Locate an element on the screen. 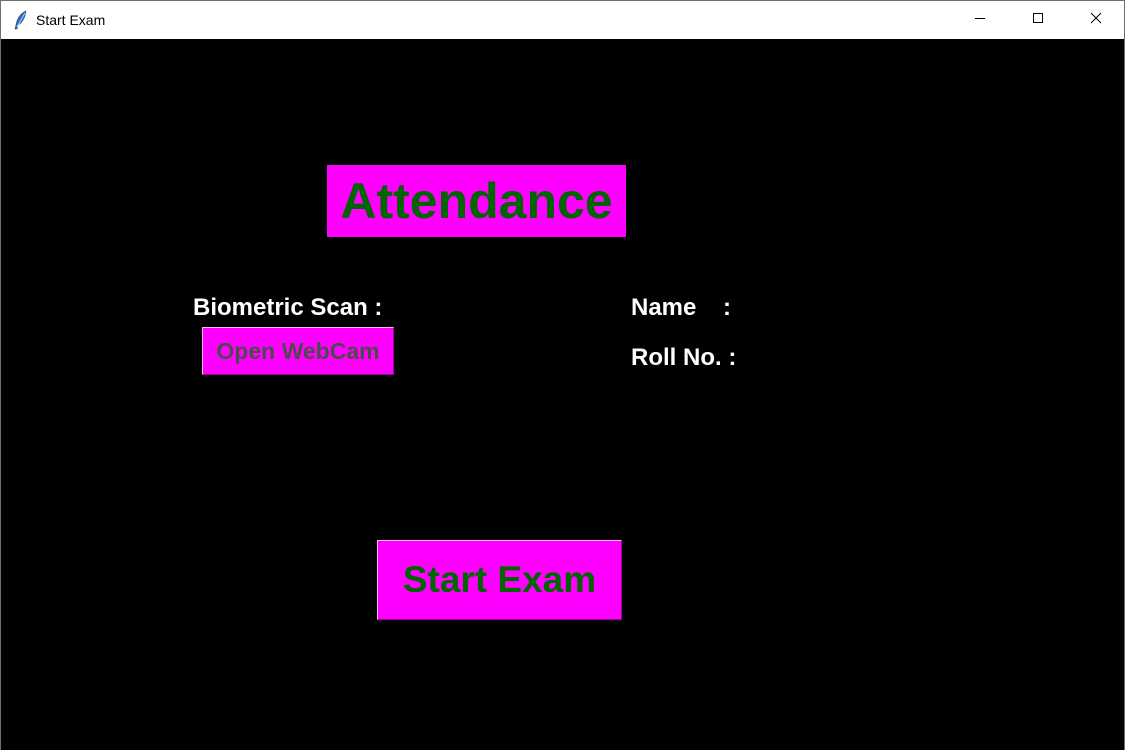  biometric-scan-label: Biometric Scan : is located at coordinates (288, 307).